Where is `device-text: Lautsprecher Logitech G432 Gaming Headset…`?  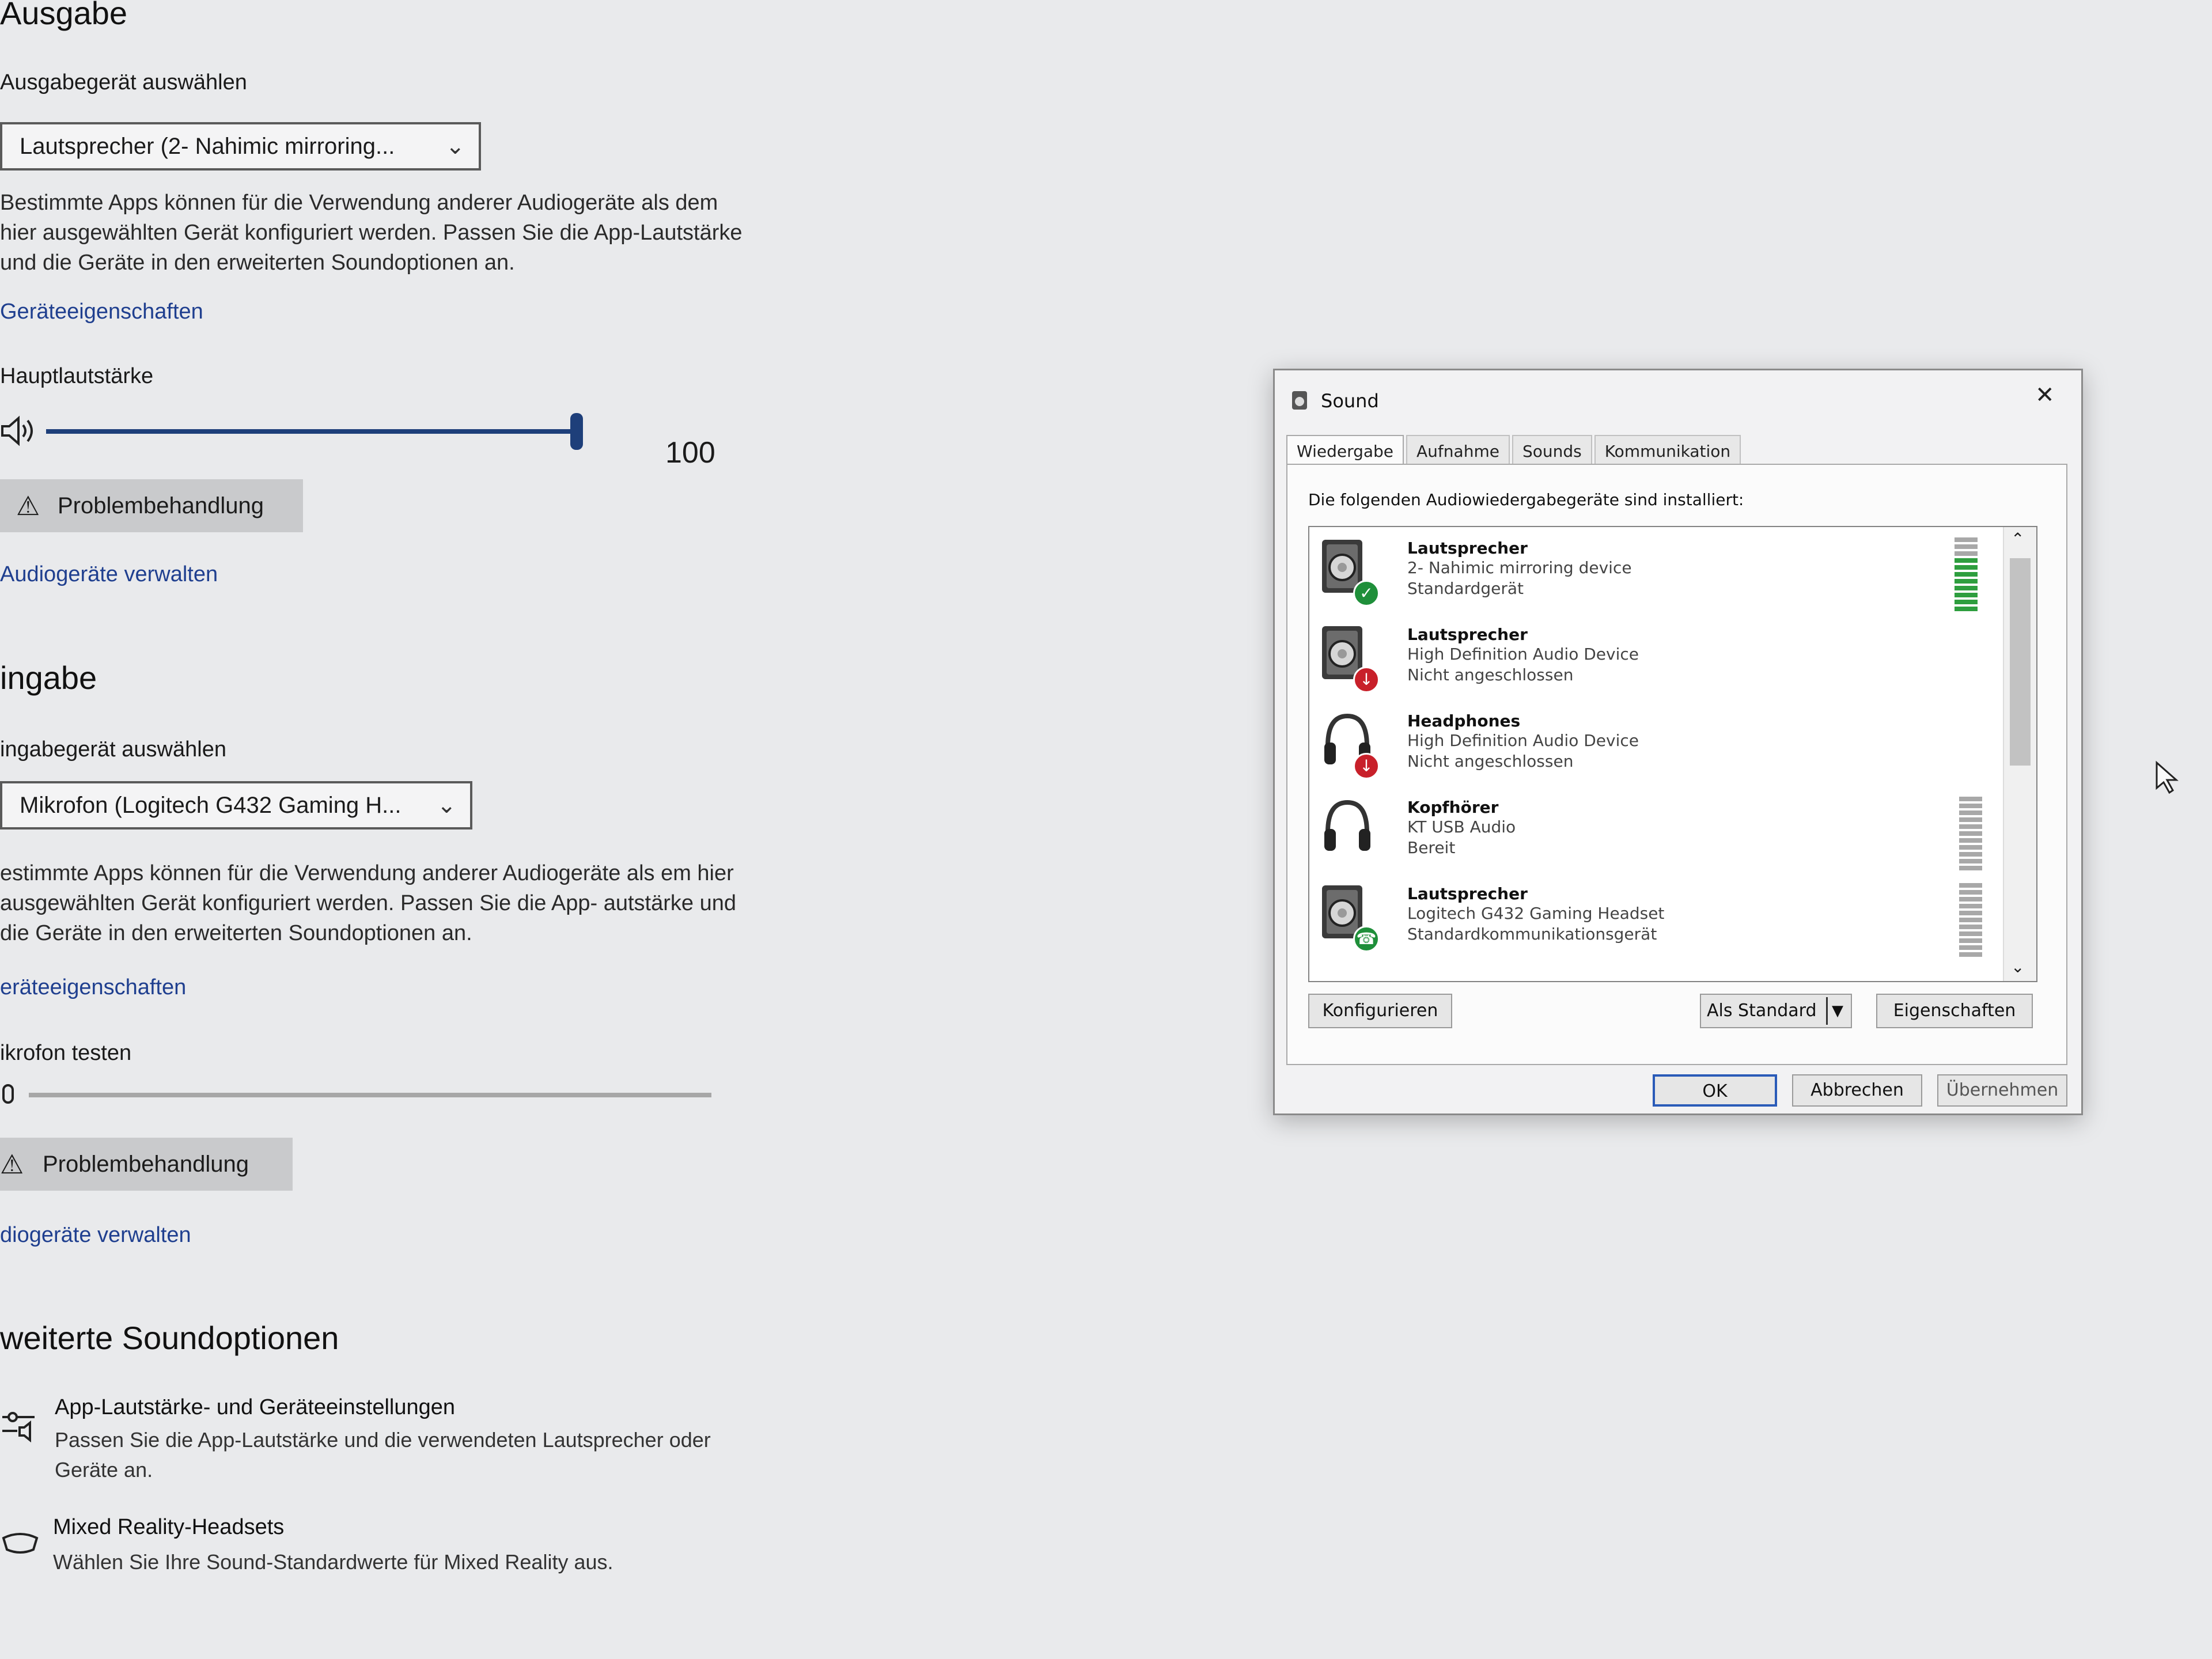
device-text: Lautsprecher Logitech G432 Gaming Headset… is located at coordinates (1535, 914).